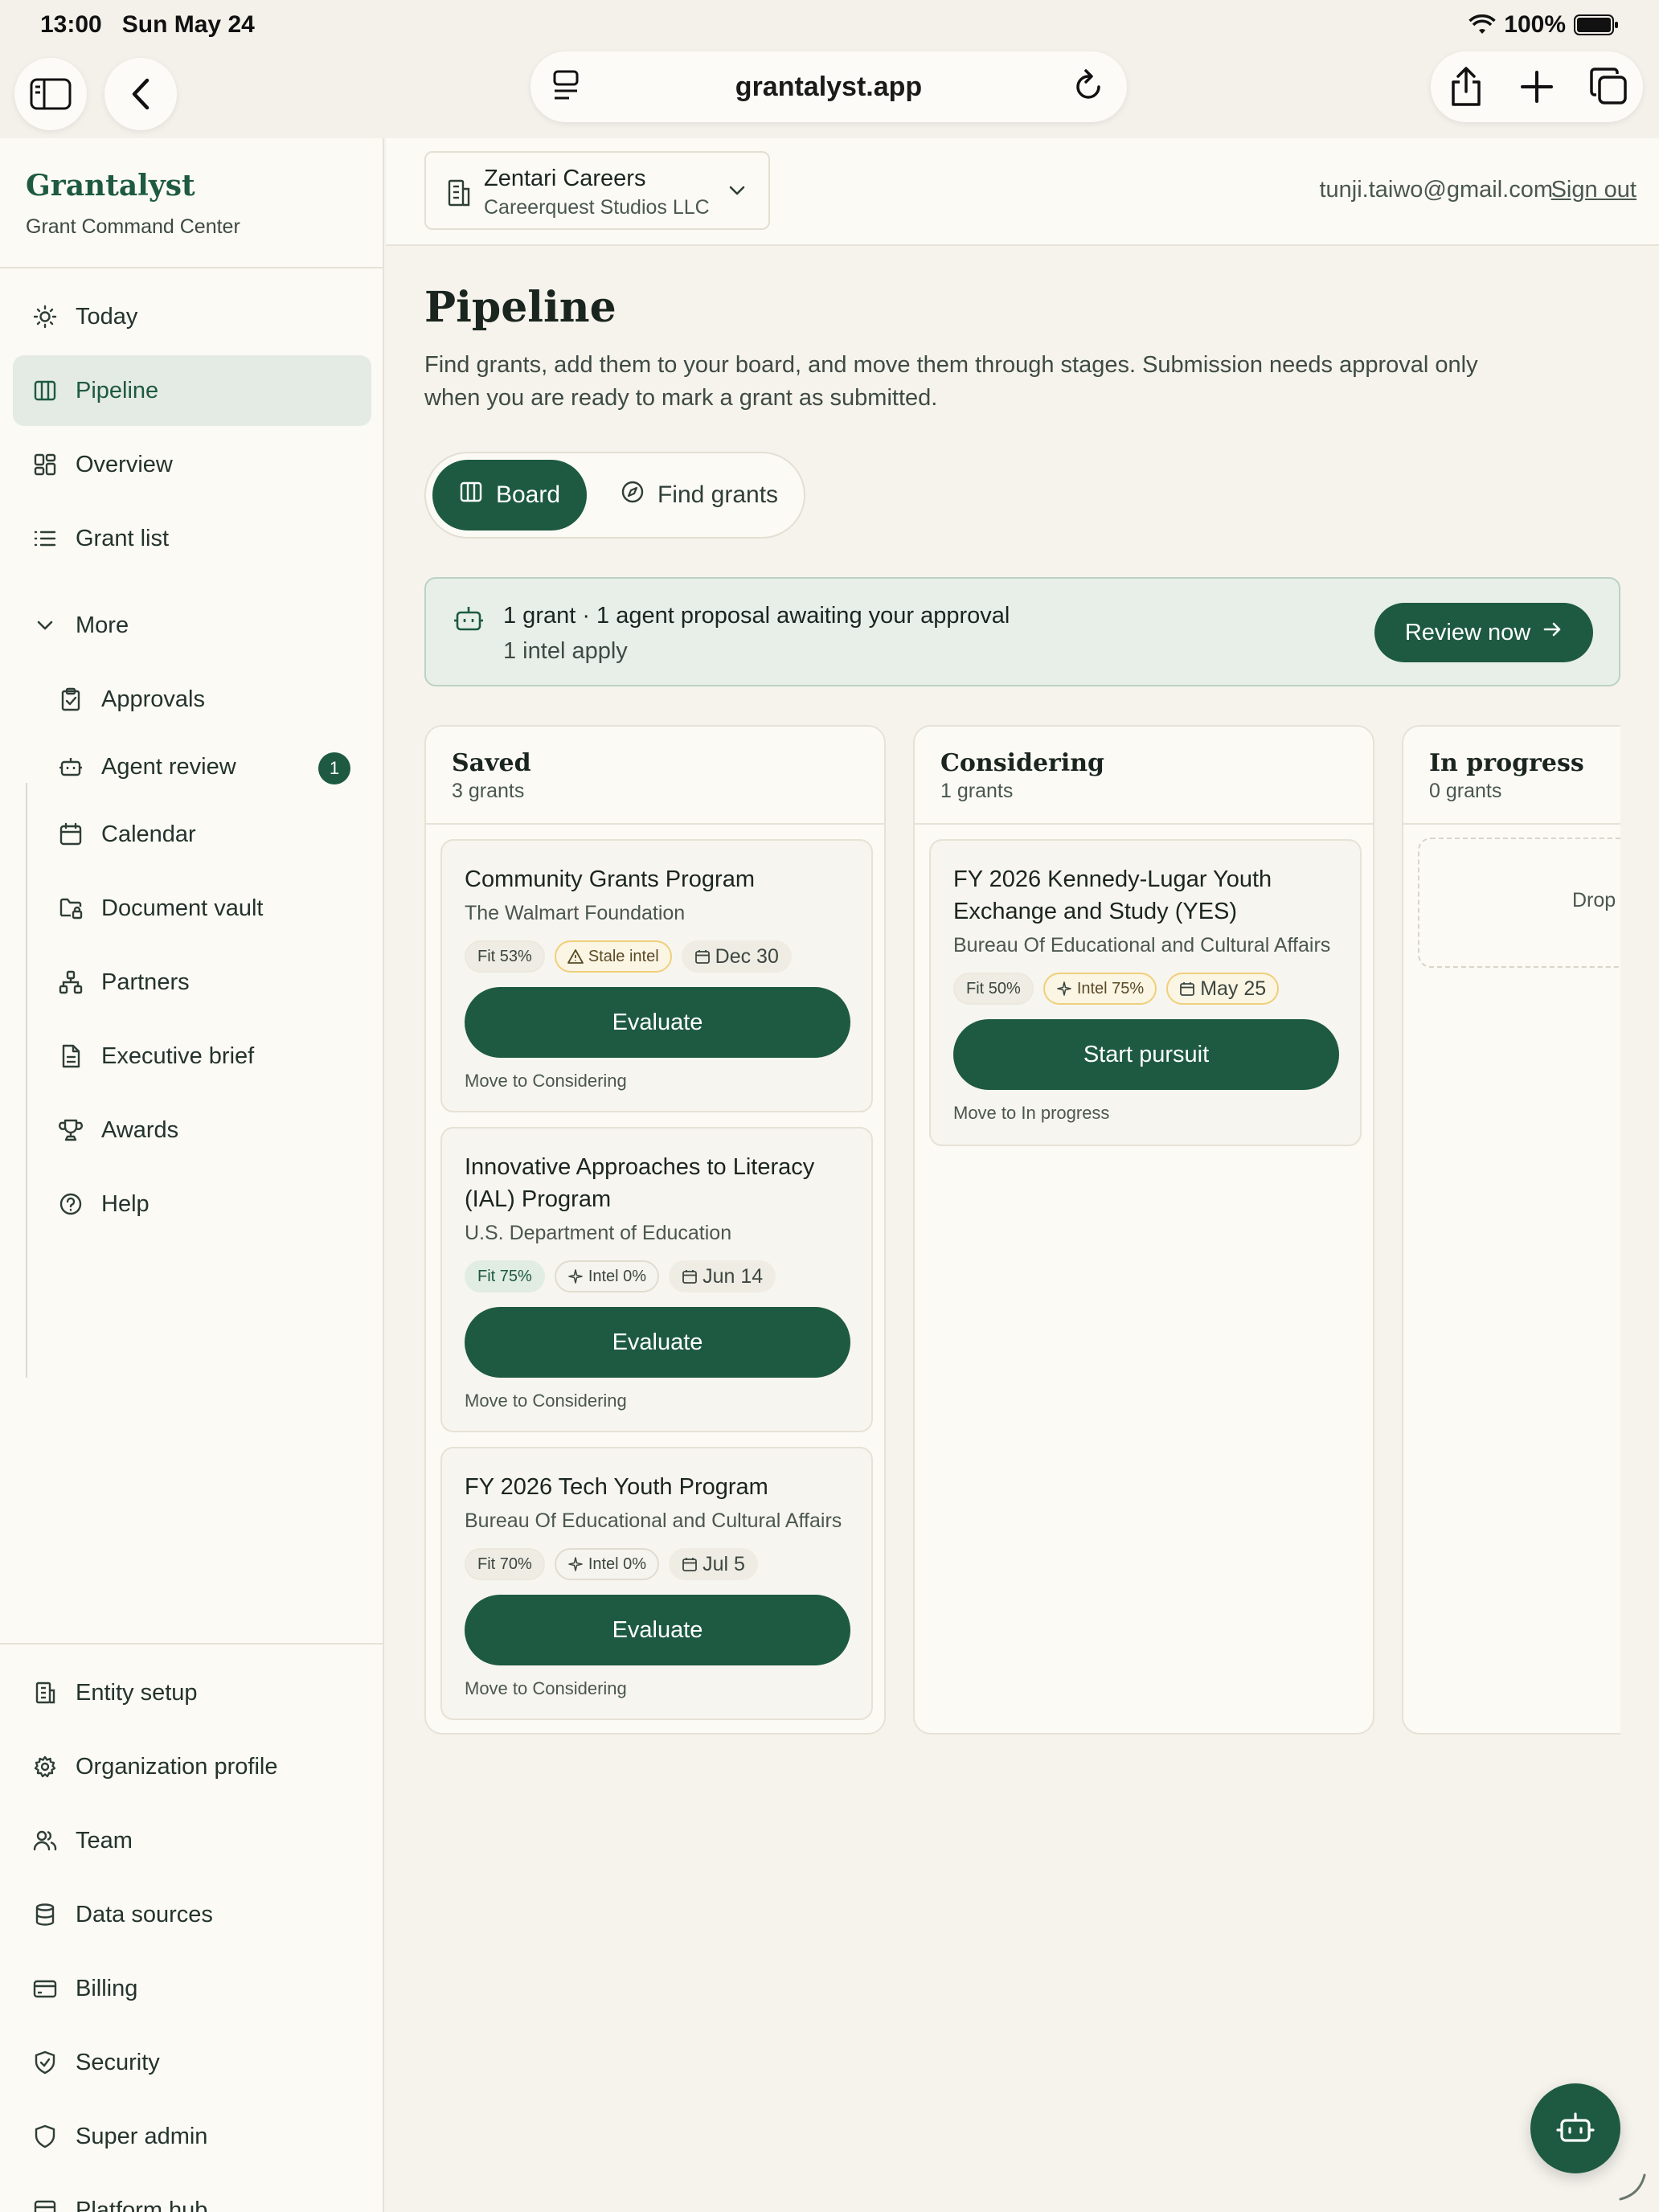 The image size is (1659, 2212). Describe the element at coordinates (205, 834) in the screenshot. I see `nav-item-calendar: Calendar` at that location.